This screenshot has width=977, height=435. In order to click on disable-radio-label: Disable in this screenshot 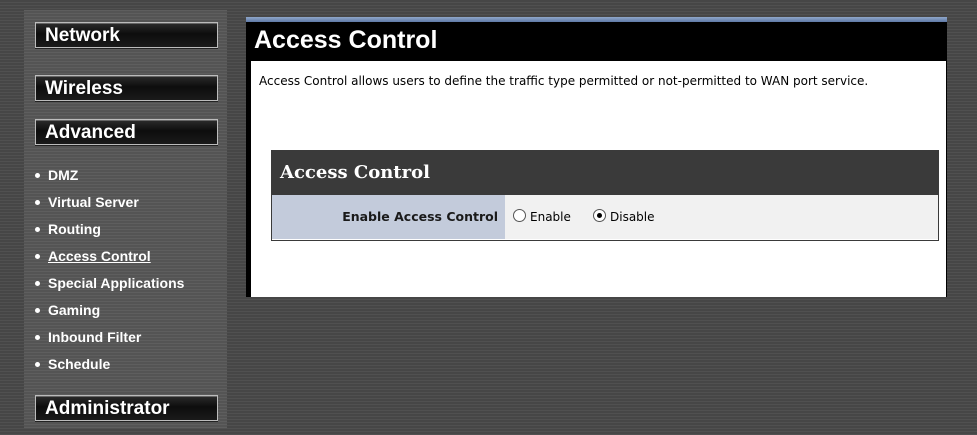, I will do `click(632, 217)`.